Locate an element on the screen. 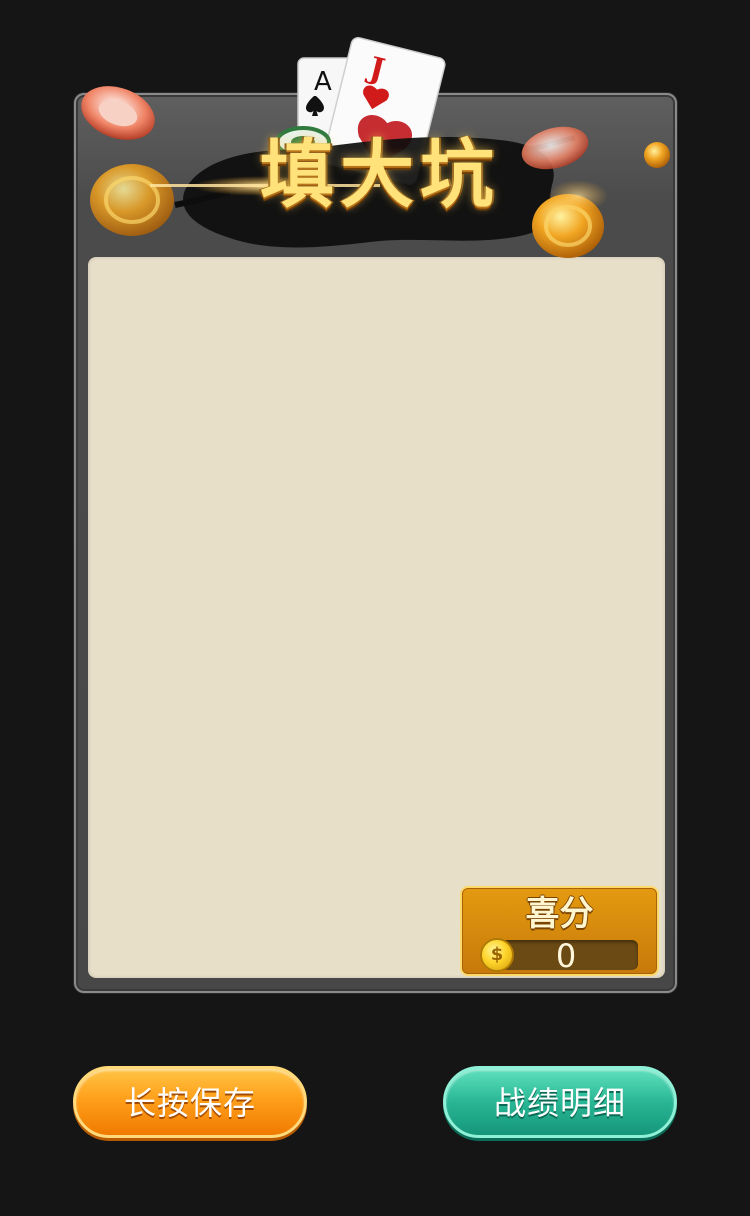 The width and height of the screenshot is (750, 1216). long-press-save-button: 长按保存 is located at coordinates (190, 1102).